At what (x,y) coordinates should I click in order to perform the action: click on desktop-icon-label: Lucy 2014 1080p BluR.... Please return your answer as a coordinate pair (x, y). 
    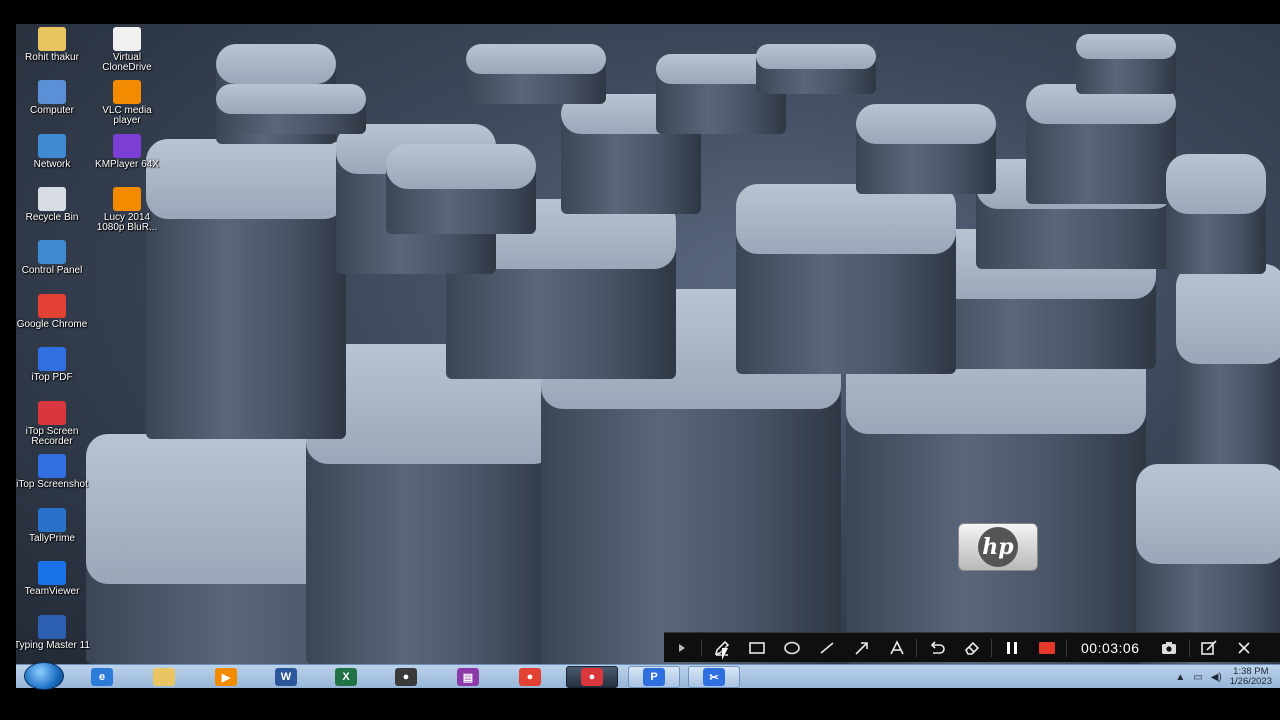
    Looking at the image, I should click on (127, 222).